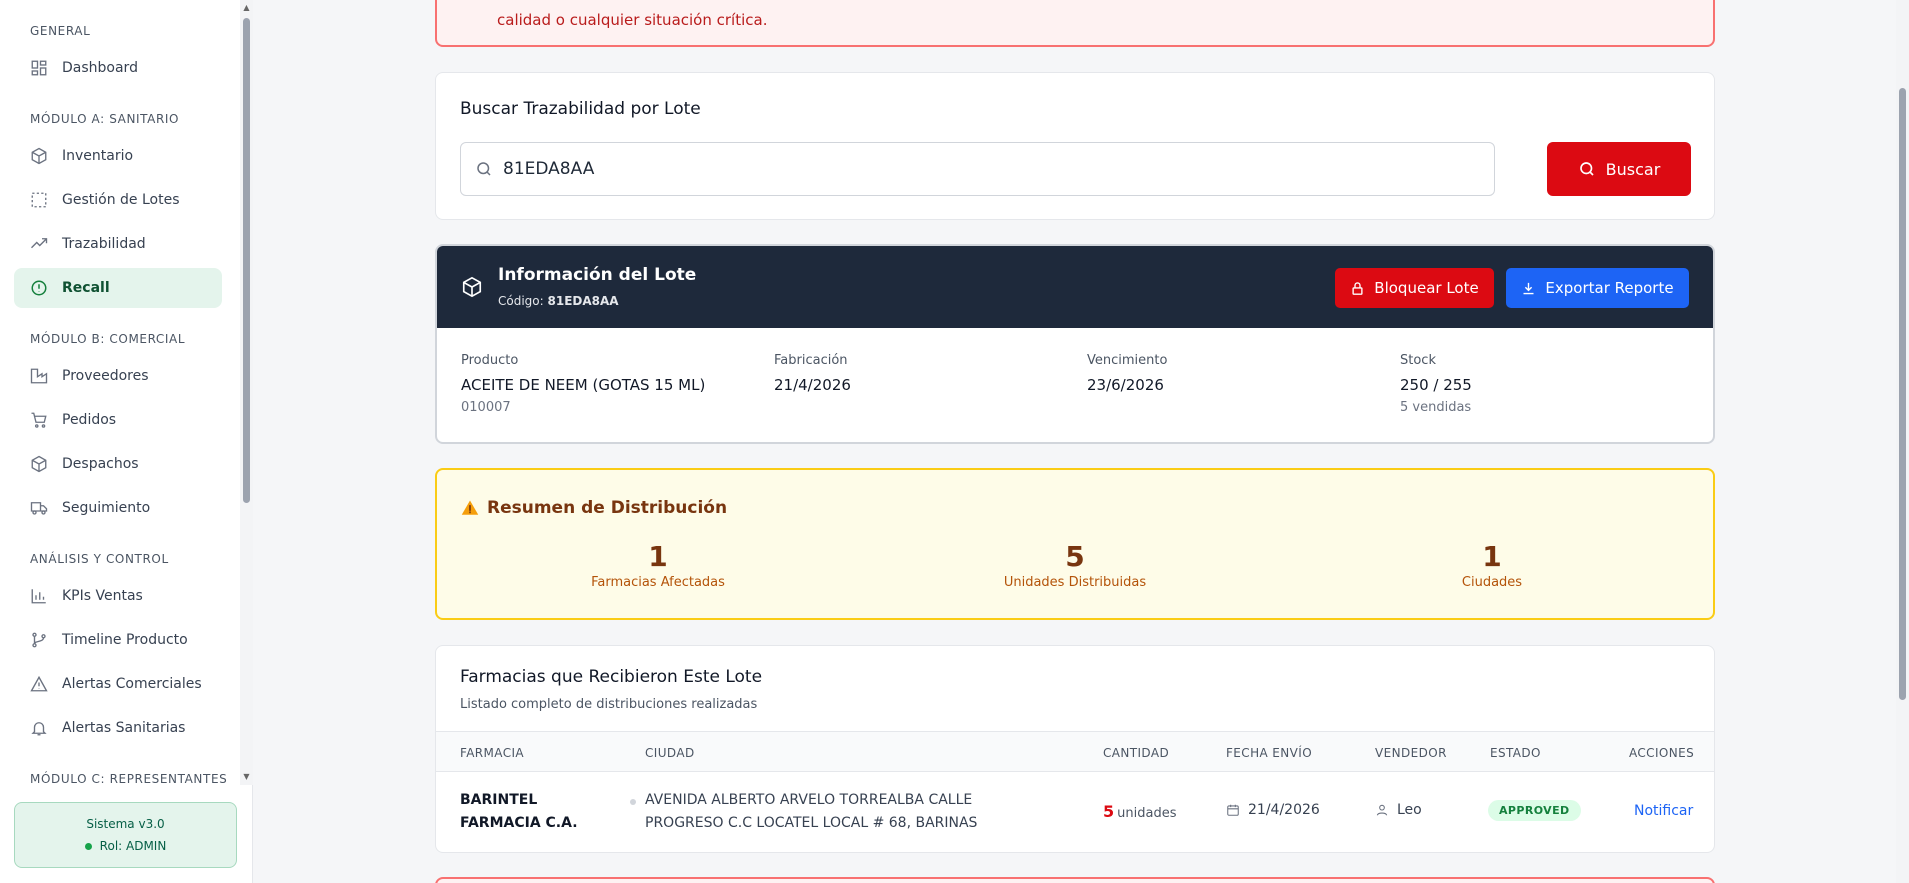 This screenshot has width=1909, height=883. Describe the element at coordinates (1515, 753) in the screenshot. I see `col-header-status: ESTADO` at that location.